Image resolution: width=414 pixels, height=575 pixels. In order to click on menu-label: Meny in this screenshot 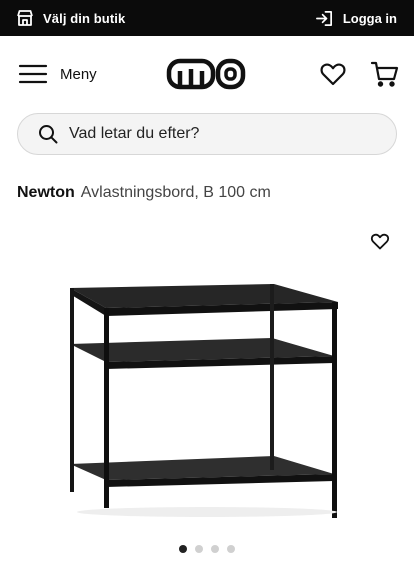, I will do `click(78, 74)`.